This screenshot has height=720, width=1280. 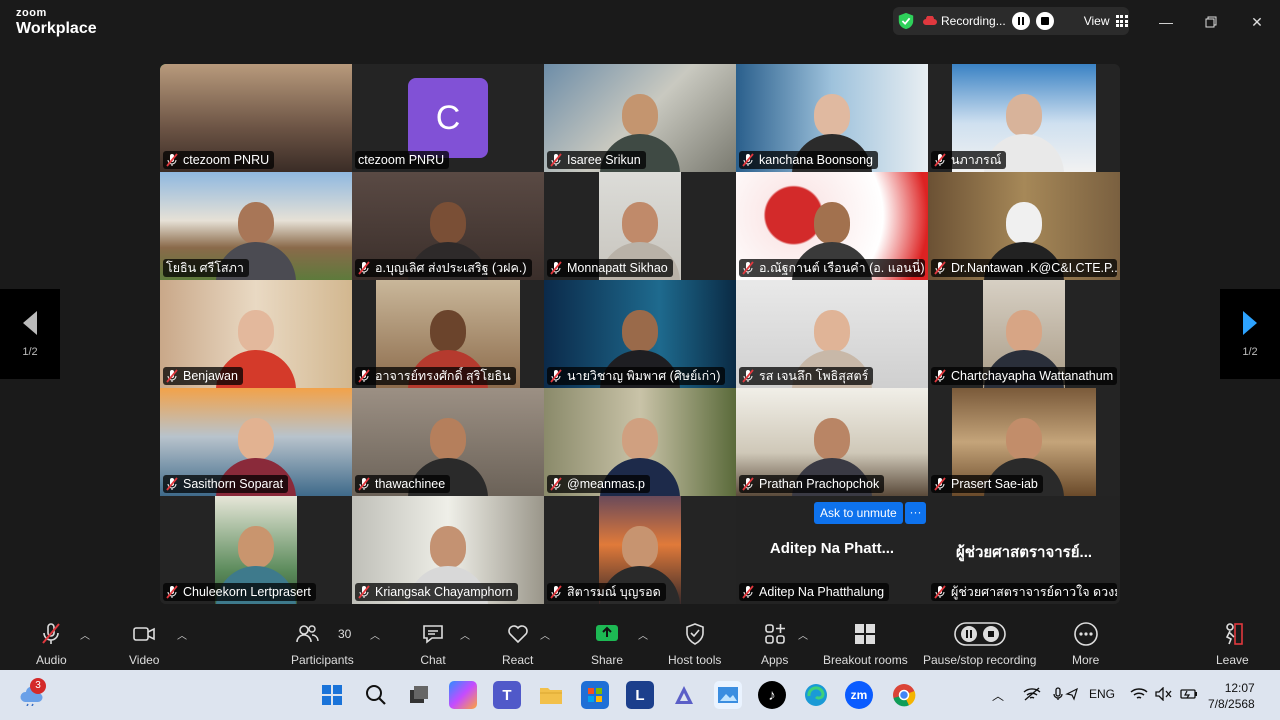 I want to click on leave-icon, so click(x=1235, y=634).